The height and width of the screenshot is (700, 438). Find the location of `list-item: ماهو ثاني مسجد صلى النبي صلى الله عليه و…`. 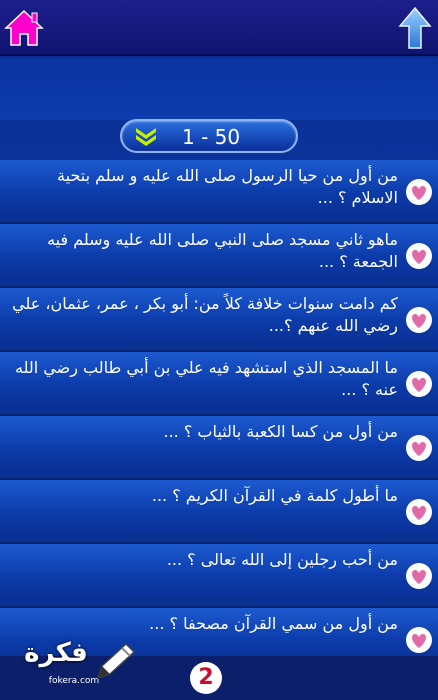

list-item: ماهو ثاني مسجد صلى النبي صلى الله عليه و… is located at coordinates (219, 256).